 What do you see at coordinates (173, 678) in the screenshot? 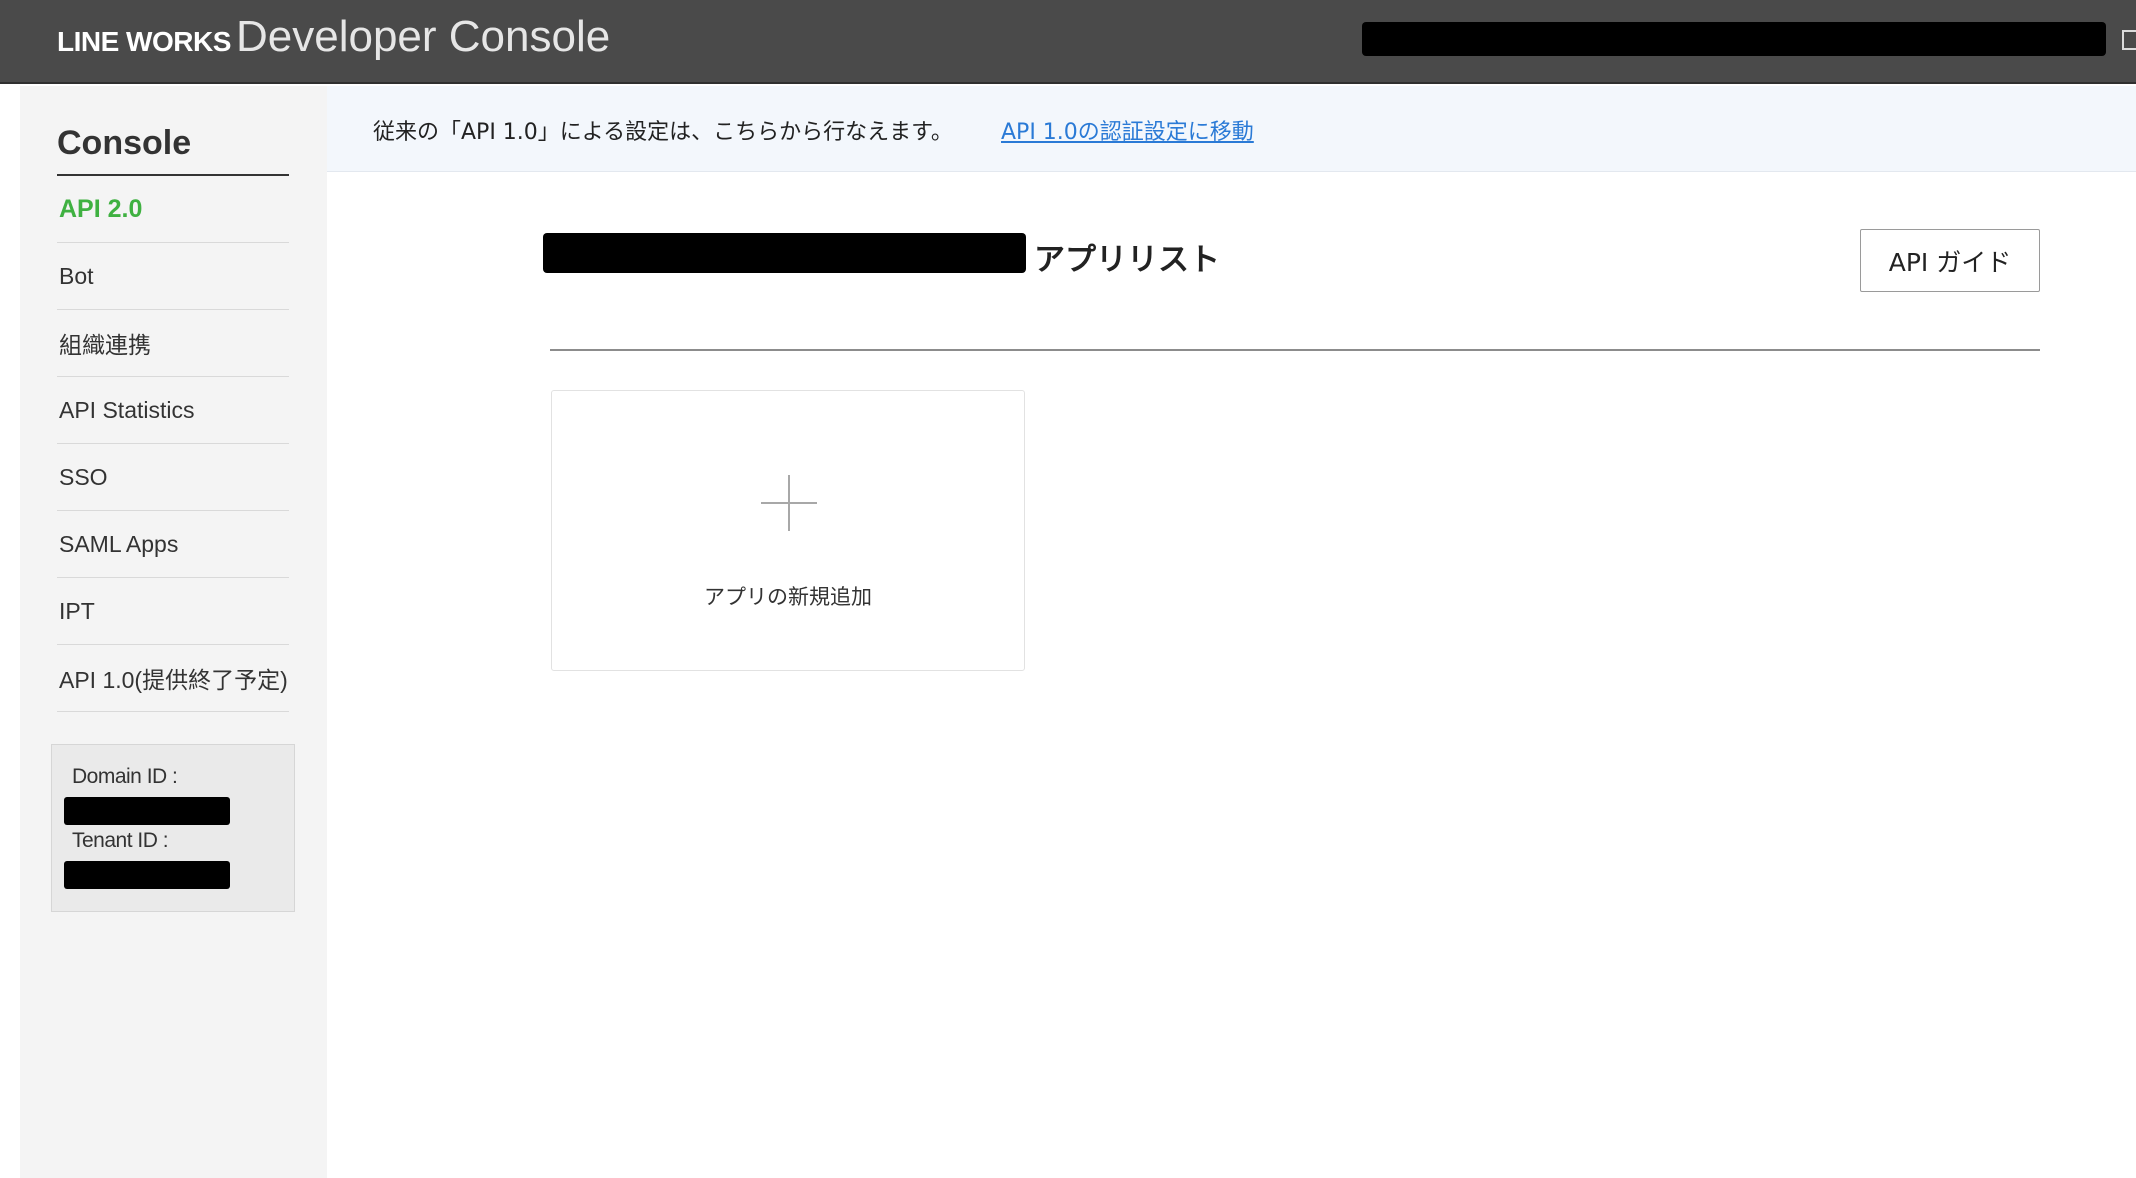
I see `sidebar-item-api-1-0: API 1.0(提供終了予定)` at bounding box center [173, 678].